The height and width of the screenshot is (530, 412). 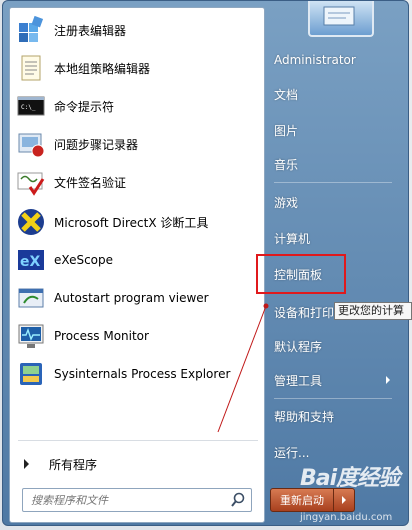 I want to click on control-panel-tooltip: 更改您的计算, so click(x=373, y=311).